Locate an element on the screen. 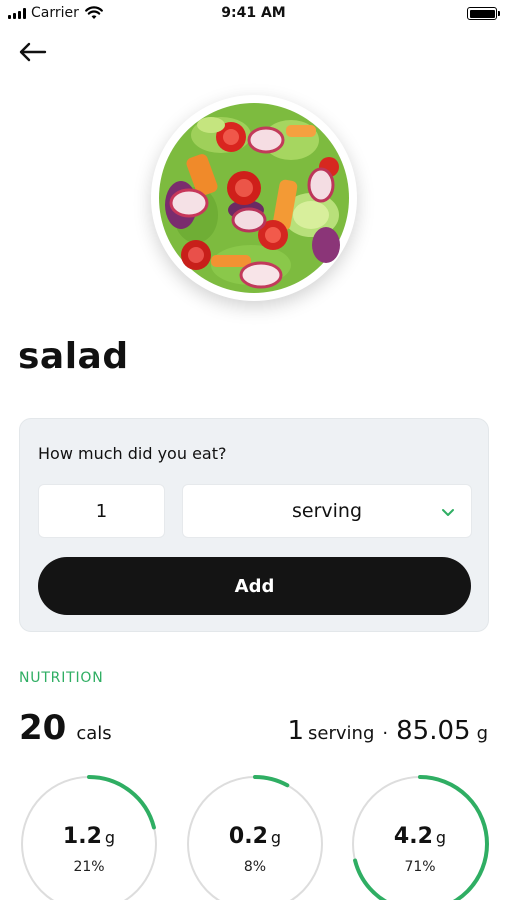 The image size is (507, 900). battery-icon is located at coordinates (483, 13).